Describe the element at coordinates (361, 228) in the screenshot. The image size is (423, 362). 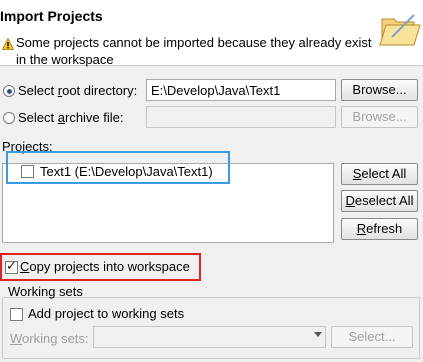
I see `refresh-mnemonic: R` at that location.